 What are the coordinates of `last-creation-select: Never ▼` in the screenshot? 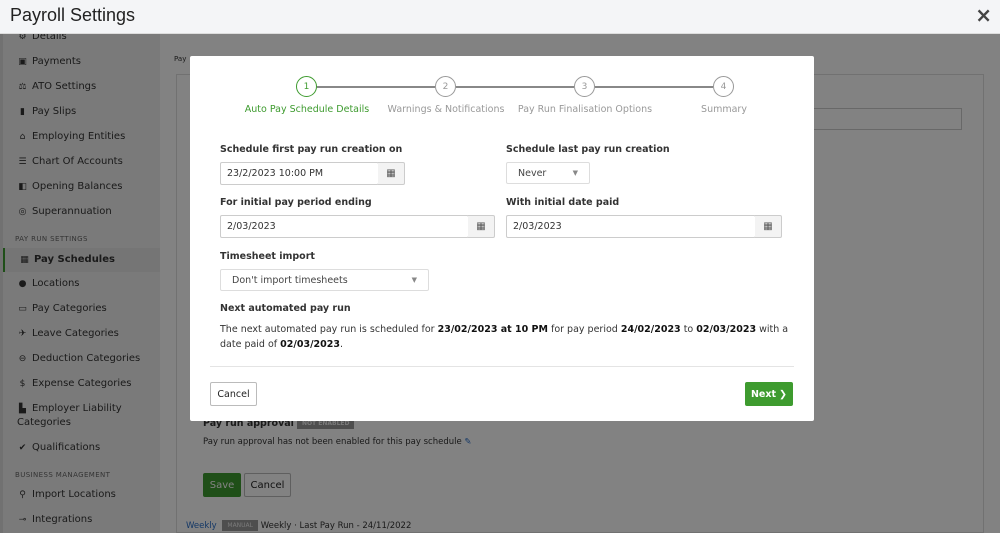 It's located at (548, 173).